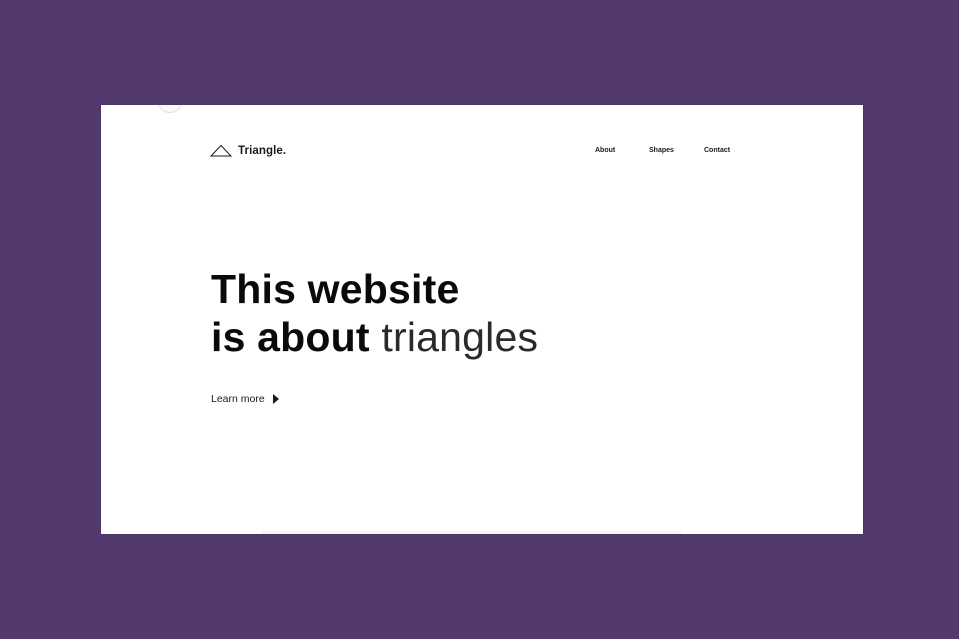 Image resolution: width=959 pixels, height=639 pixels. Describe the element at coordinates (471, 531) in the screenshot. I see `bottom-card-edge` at that location.